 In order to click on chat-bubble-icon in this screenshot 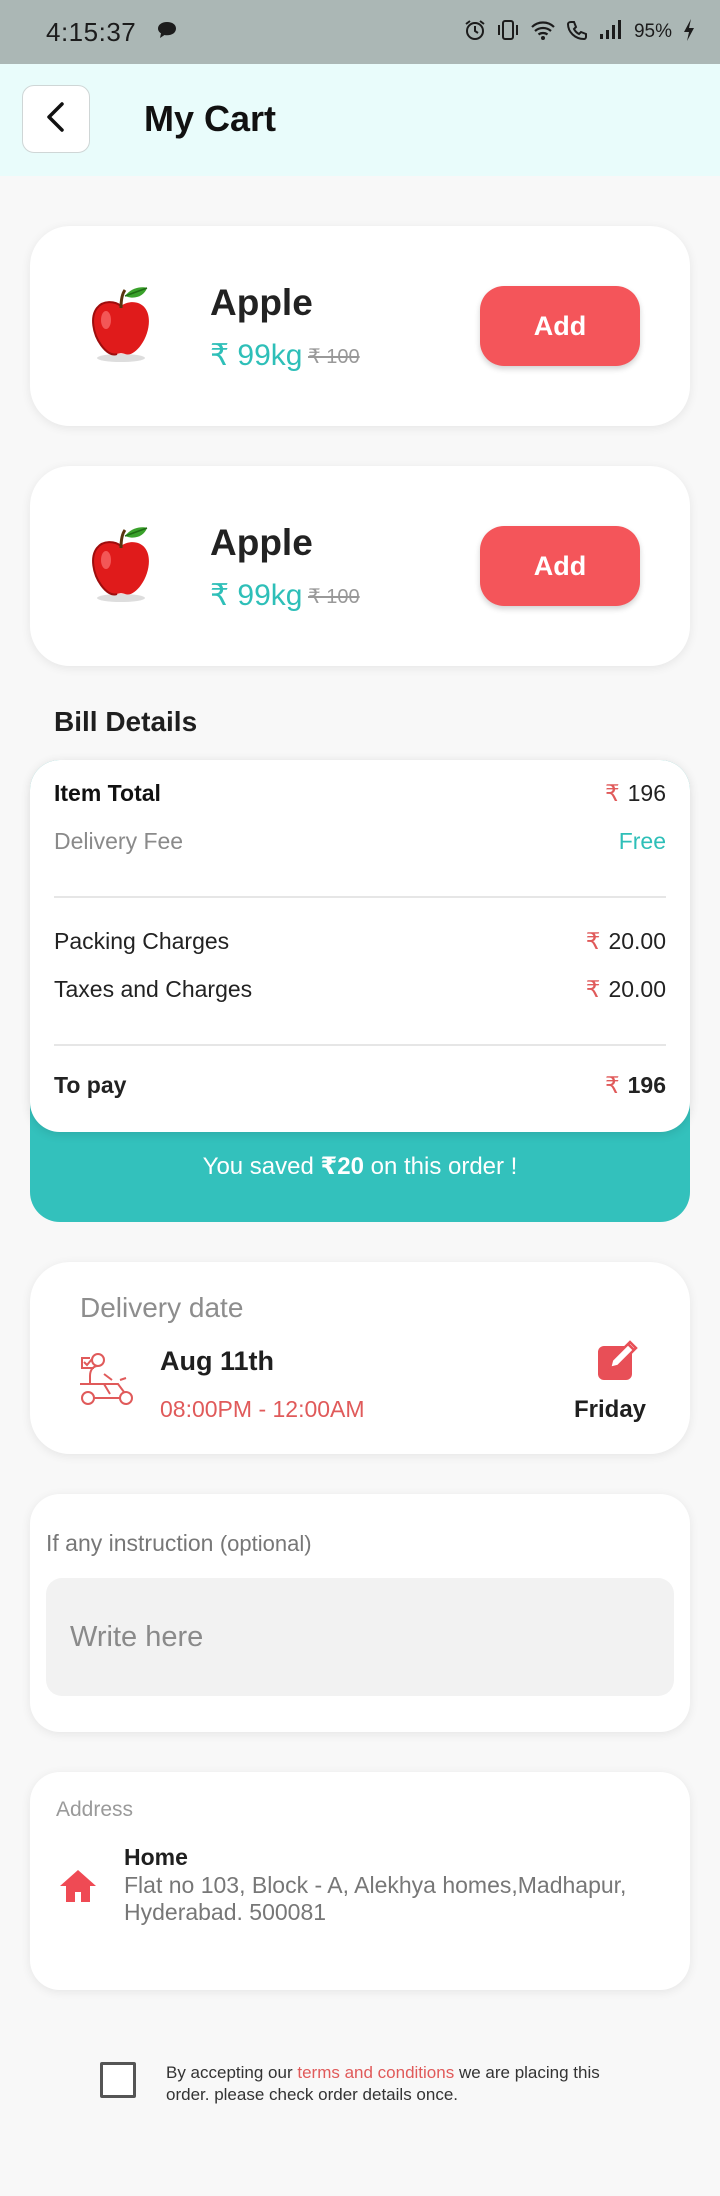, I will do `click(167, 32)`.